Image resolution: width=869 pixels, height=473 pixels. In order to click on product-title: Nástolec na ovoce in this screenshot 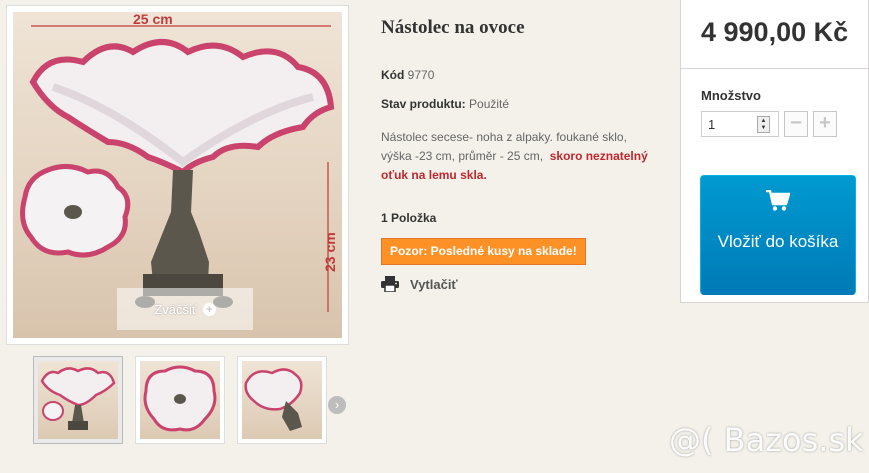, I will do `click(453, 27)`.